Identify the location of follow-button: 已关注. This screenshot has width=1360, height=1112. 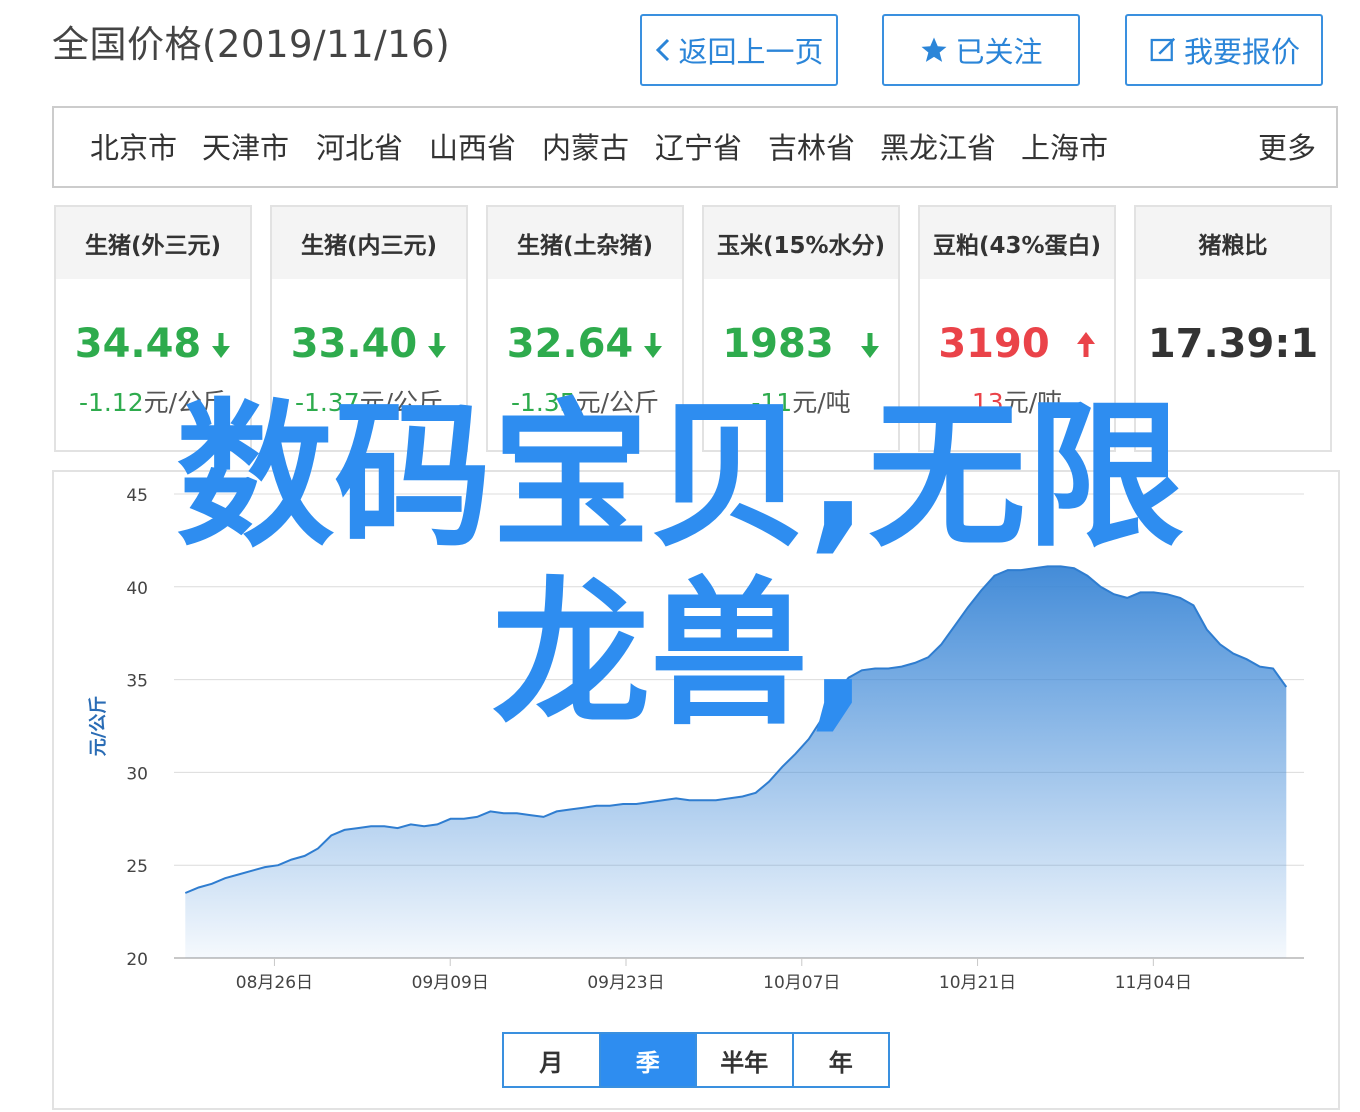
(981, 50).